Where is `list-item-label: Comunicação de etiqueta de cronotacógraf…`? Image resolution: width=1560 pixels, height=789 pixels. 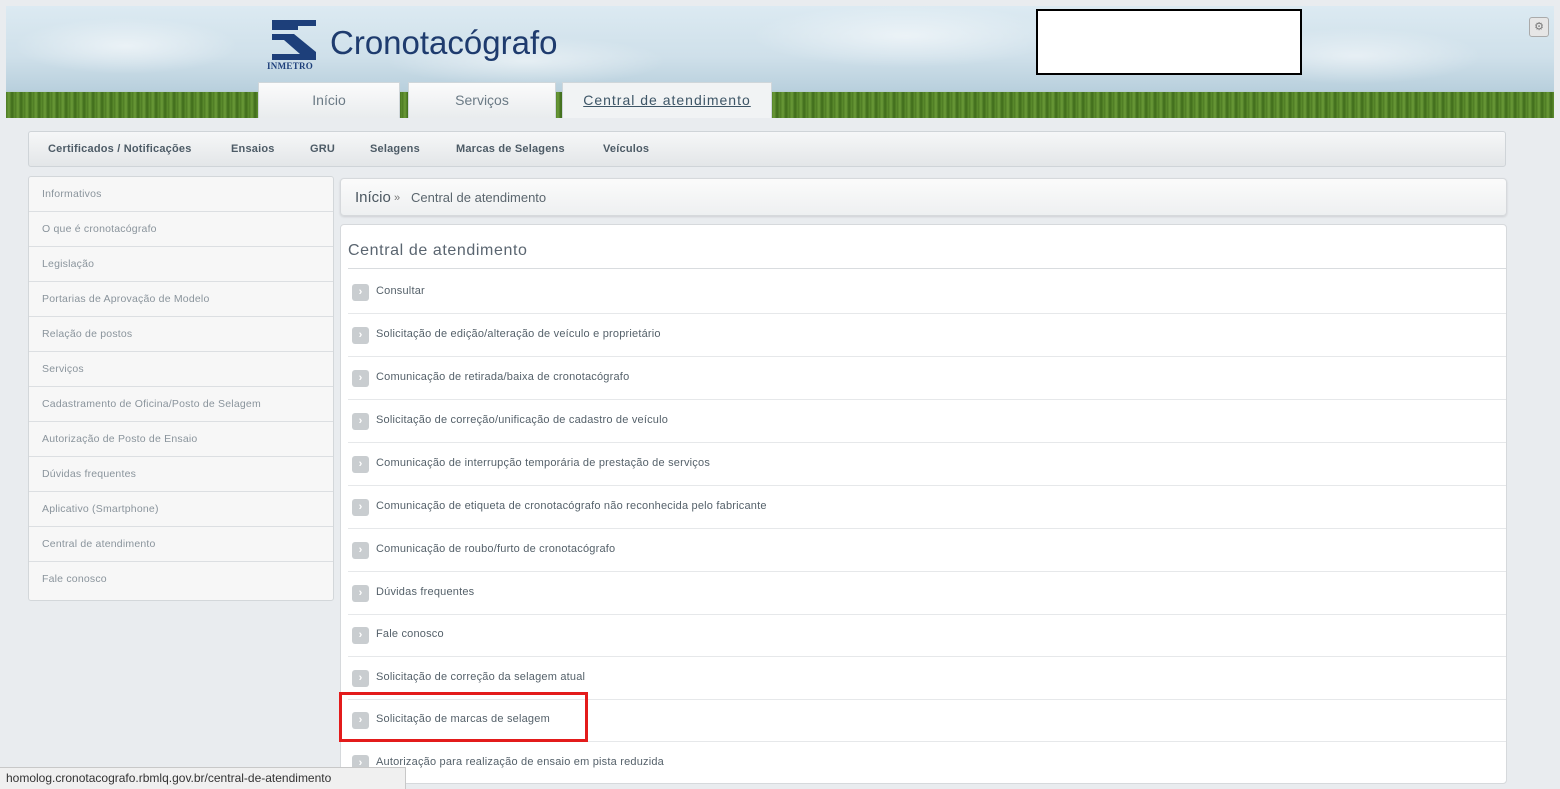
list-item-label: Comunicação de etiqueta de cronotacógraf… is located at coordinates (571, 506).